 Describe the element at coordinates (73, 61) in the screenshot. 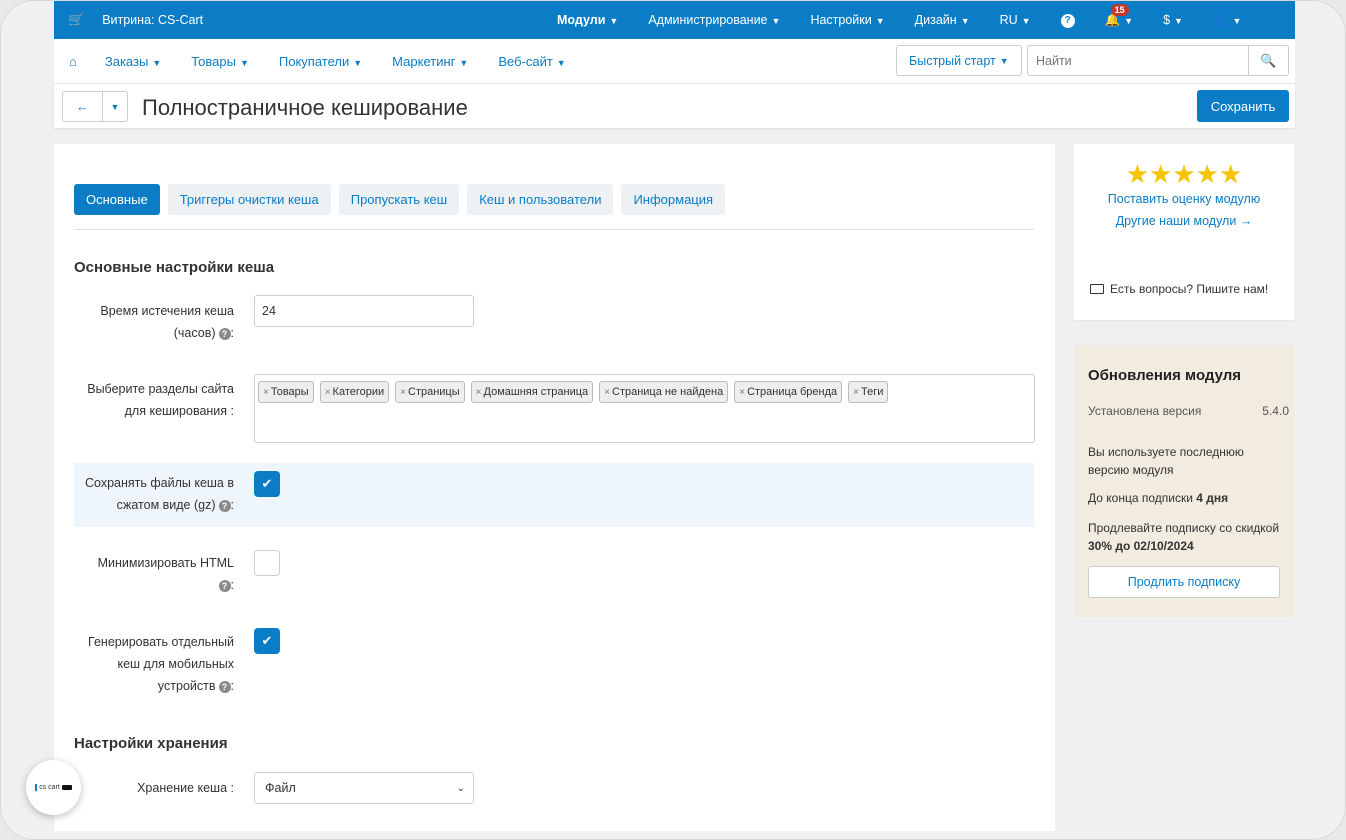

I see `home-icon: ⌂` at that location.